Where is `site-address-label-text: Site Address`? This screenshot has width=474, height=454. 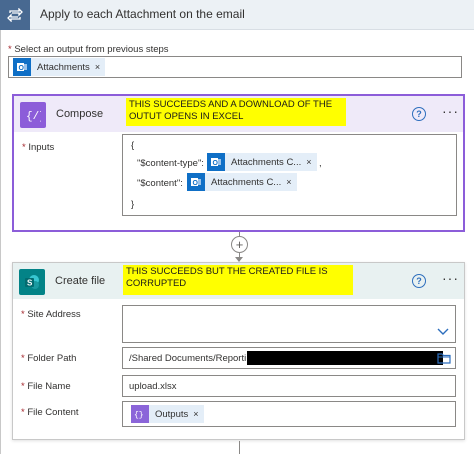 site-address-label-text: Site Address is located at coordinates (54, 314).